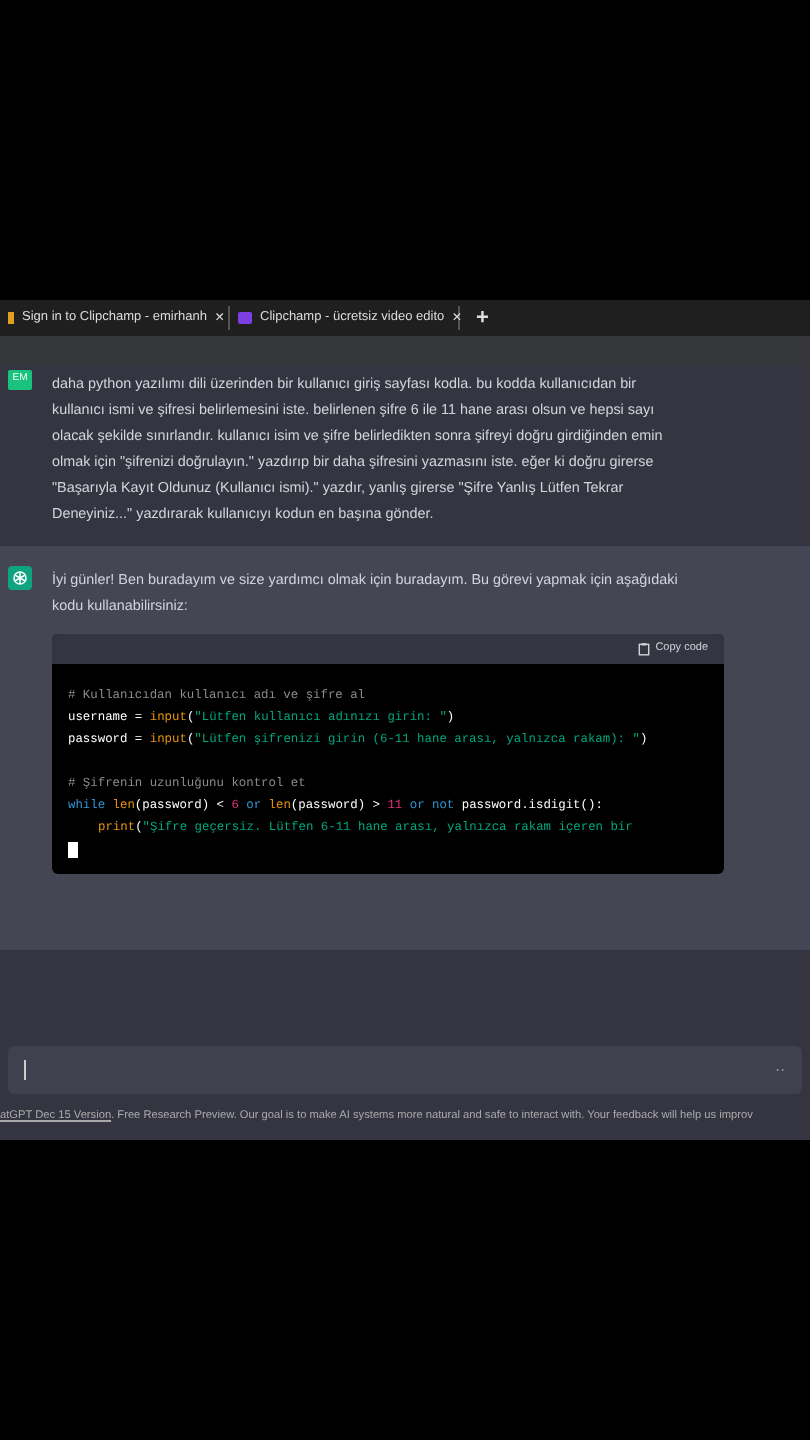 The height and width of the screenshot is (1440, 810). What do you see at coordinates (643, 649) in the screenshot?
I see `clipboard-icon` at bounding box center [643, 649].